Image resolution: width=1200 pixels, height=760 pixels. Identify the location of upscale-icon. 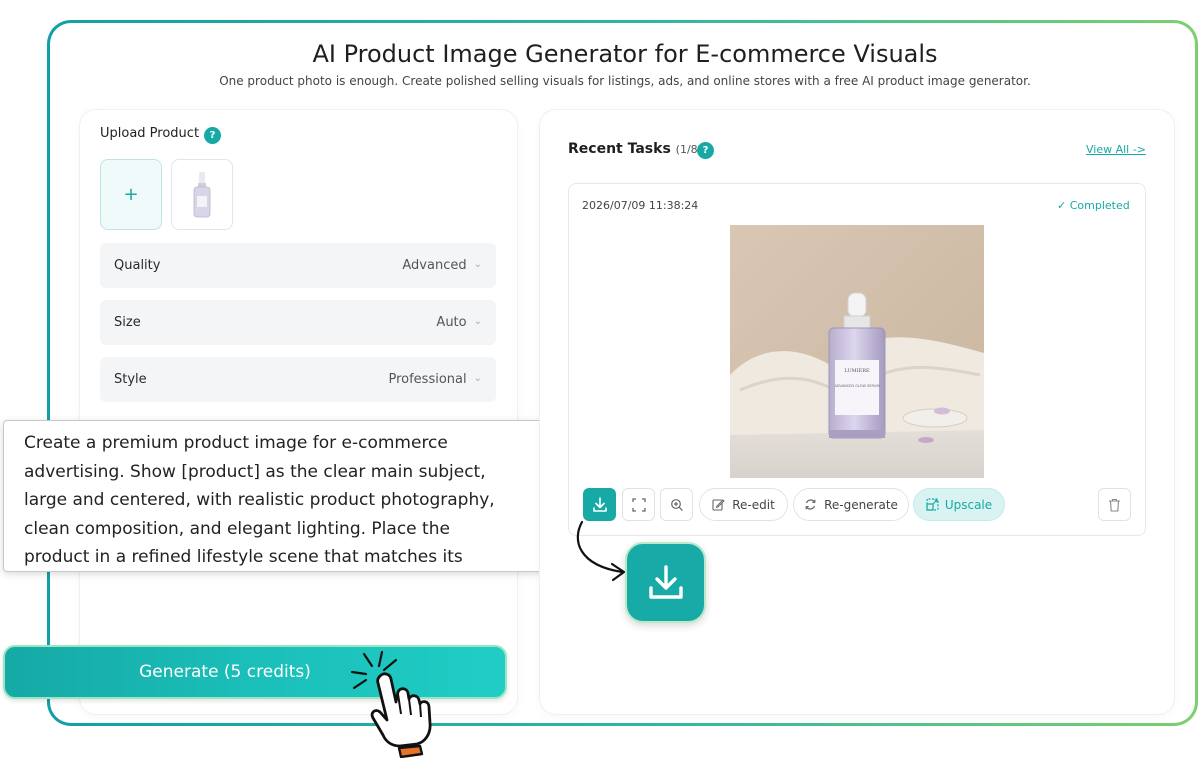
(932, 504).